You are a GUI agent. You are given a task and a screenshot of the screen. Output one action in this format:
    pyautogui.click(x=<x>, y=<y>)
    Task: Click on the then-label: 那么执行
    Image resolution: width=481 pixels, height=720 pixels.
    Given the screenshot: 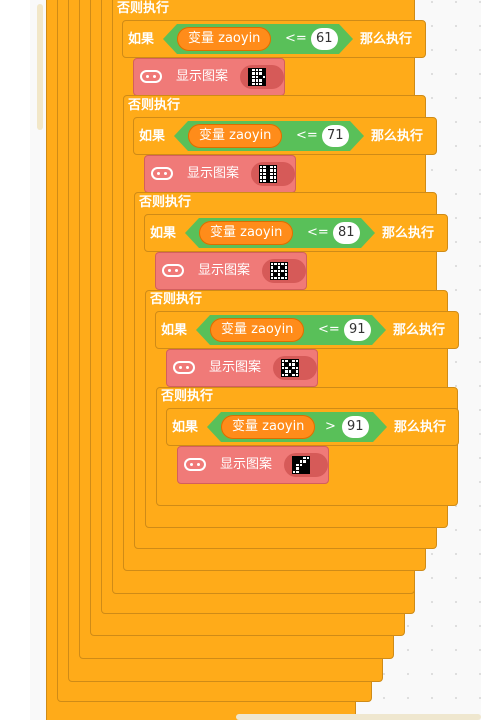 What is the action you would take?
    pyautogui.click(x=420, y=427)
    